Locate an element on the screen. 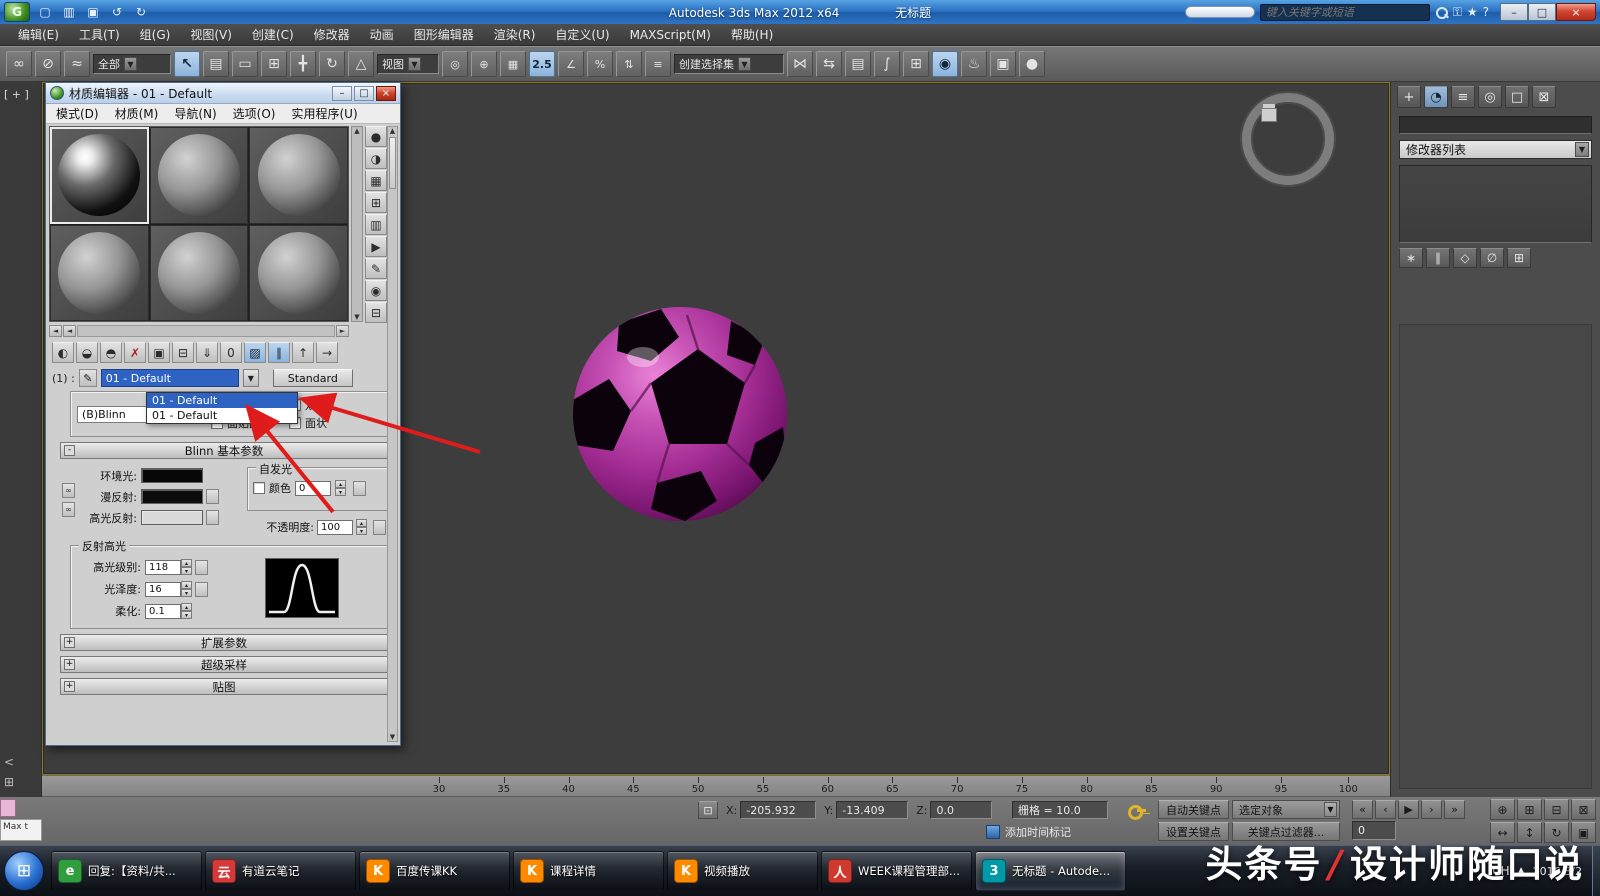 The width and height of the screenshot is (1600, 896). specular-level-map-button is located at coordinates (201, 567).